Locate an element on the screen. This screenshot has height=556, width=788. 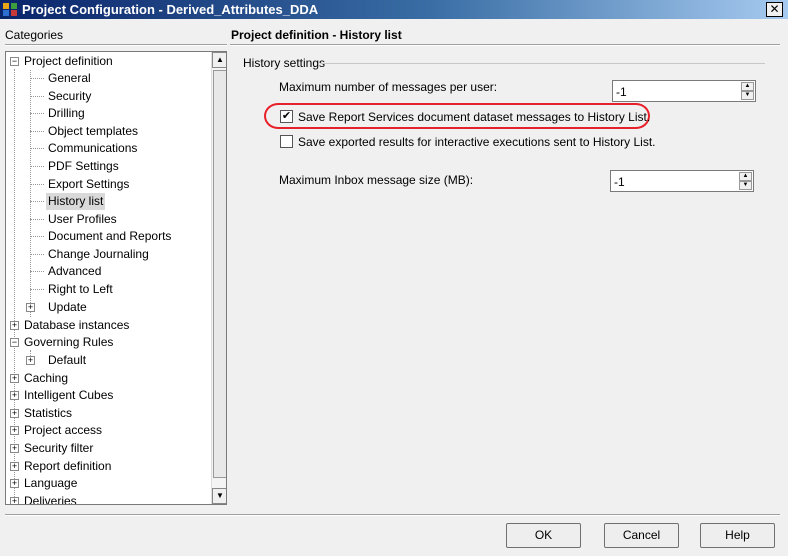
page-title: Project definition - History list is located at coordinates (316, 35).